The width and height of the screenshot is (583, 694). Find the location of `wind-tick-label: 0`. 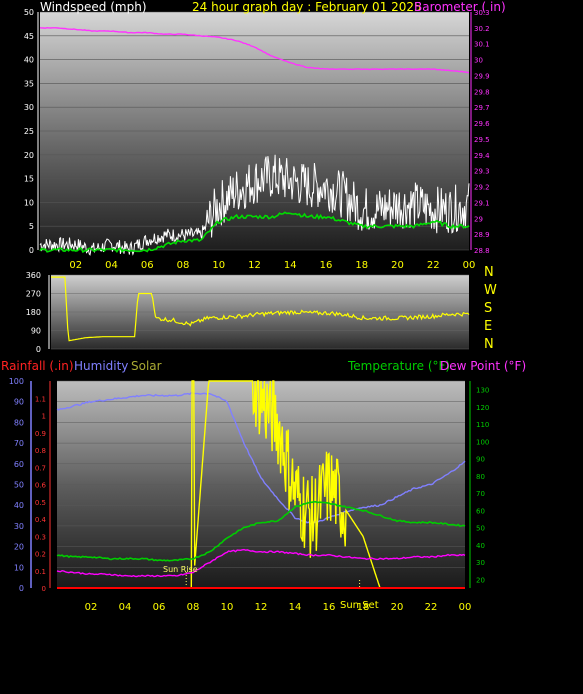

wind-tick-label: 0 is located at coordinates (31, 250).